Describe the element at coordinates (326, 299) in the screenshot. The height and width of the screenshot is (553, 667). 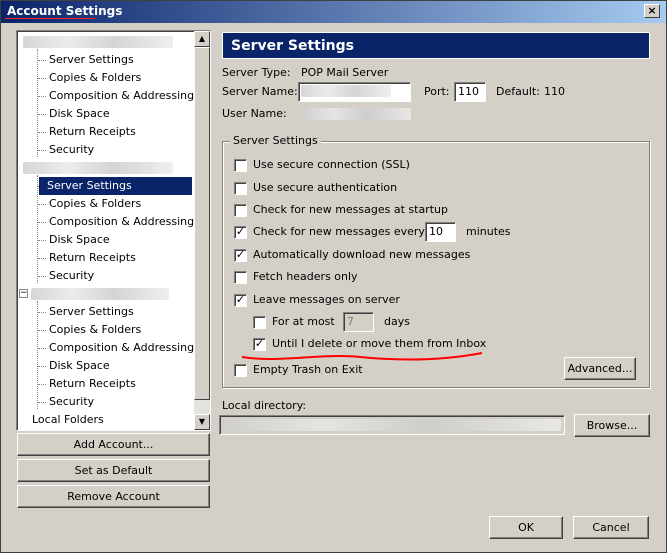
I see `leave-on-server-label: Leave messages on server` at that location.